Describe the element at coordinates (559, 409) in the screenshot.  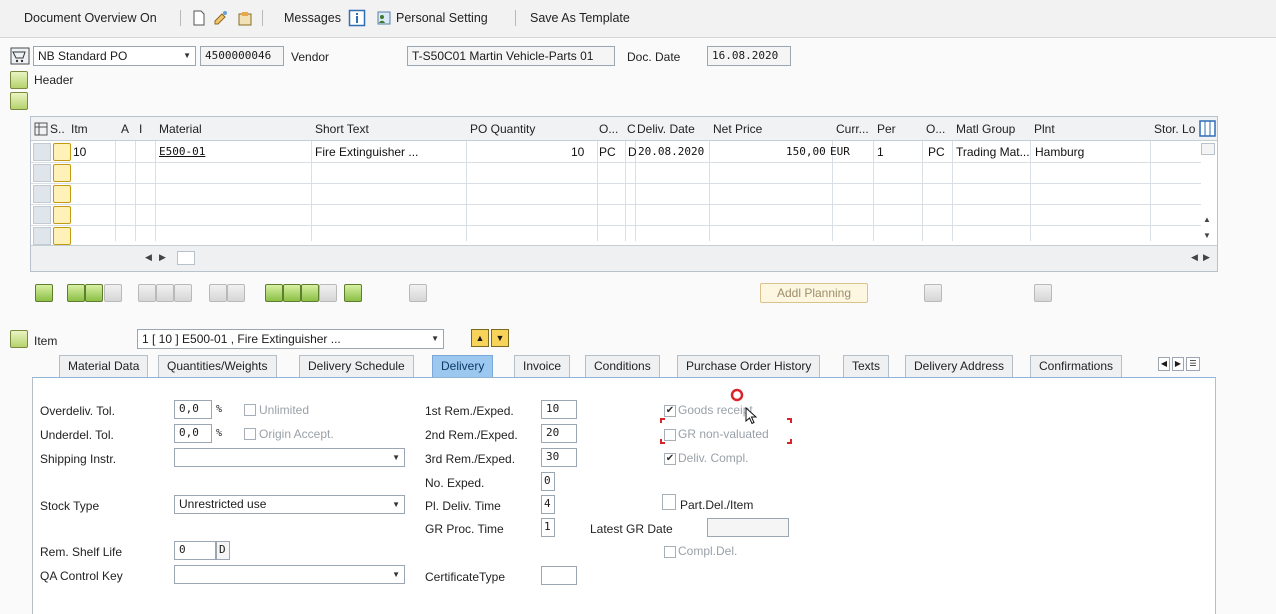
I see `first-reminder-field: 10` at that location.